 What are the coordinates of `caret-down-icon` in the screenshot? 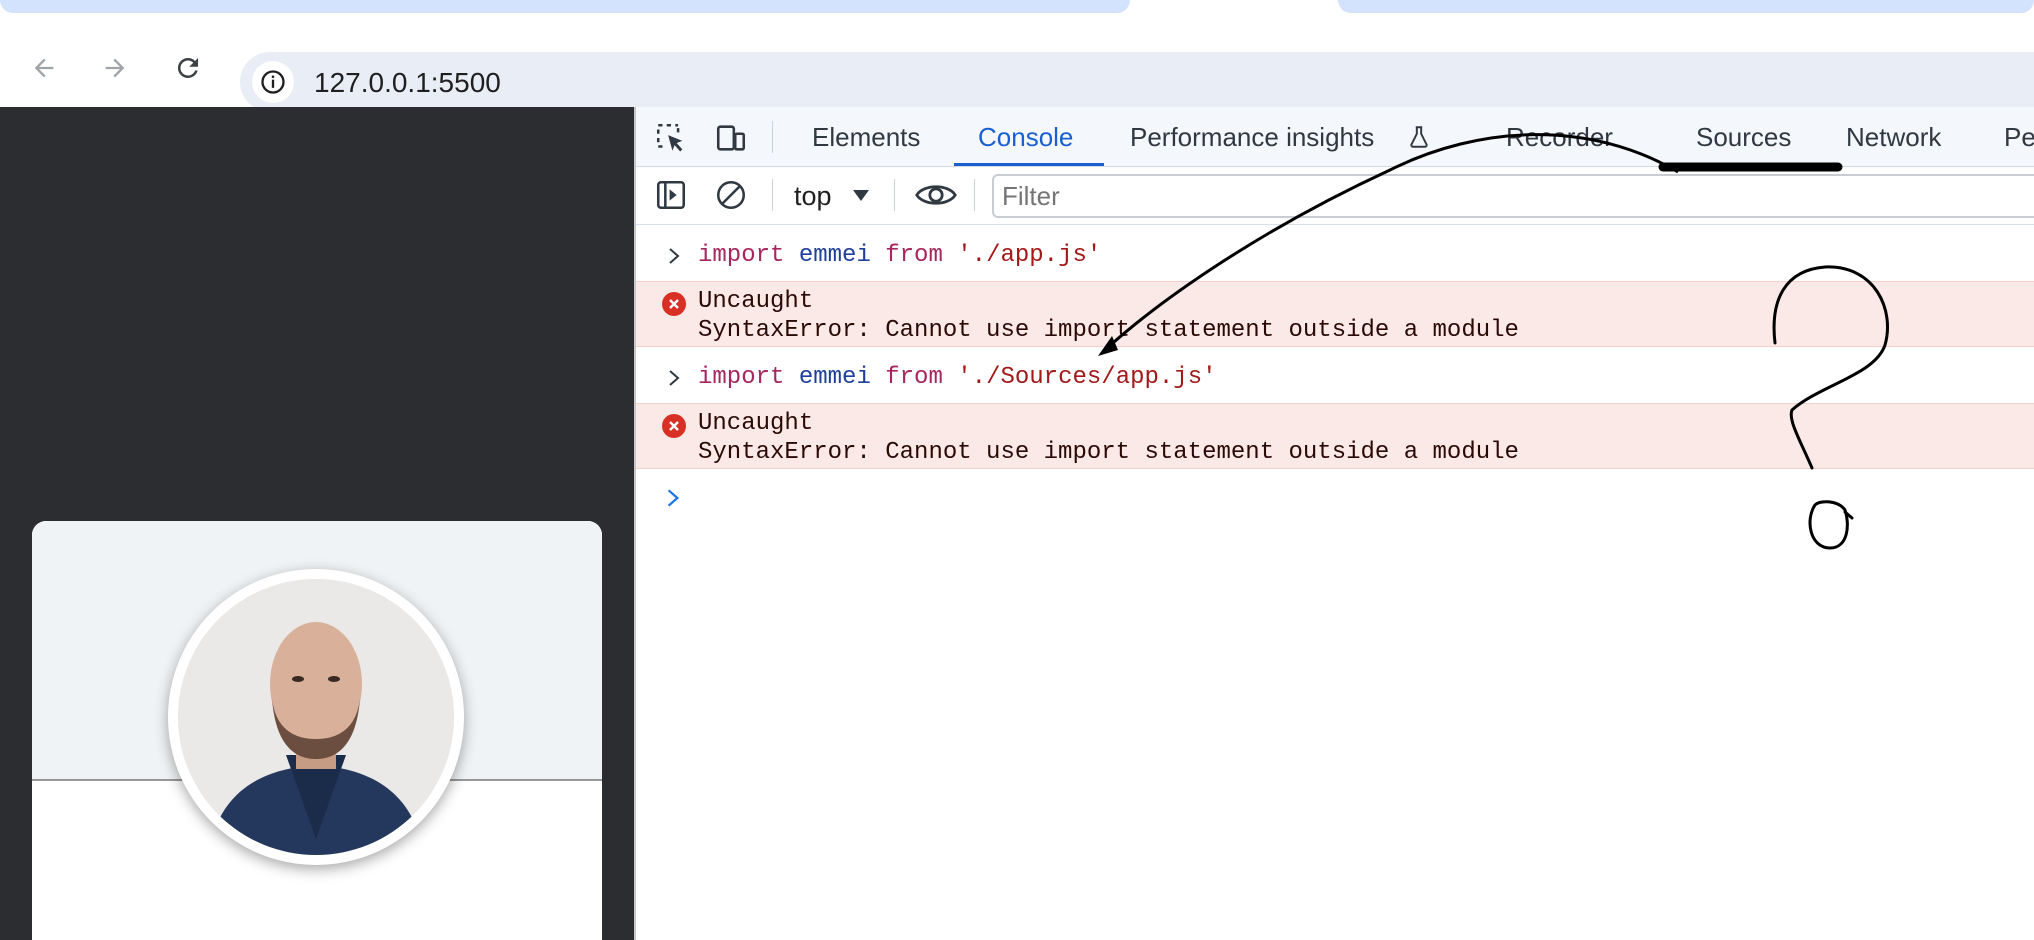 It's located at (861, 195).